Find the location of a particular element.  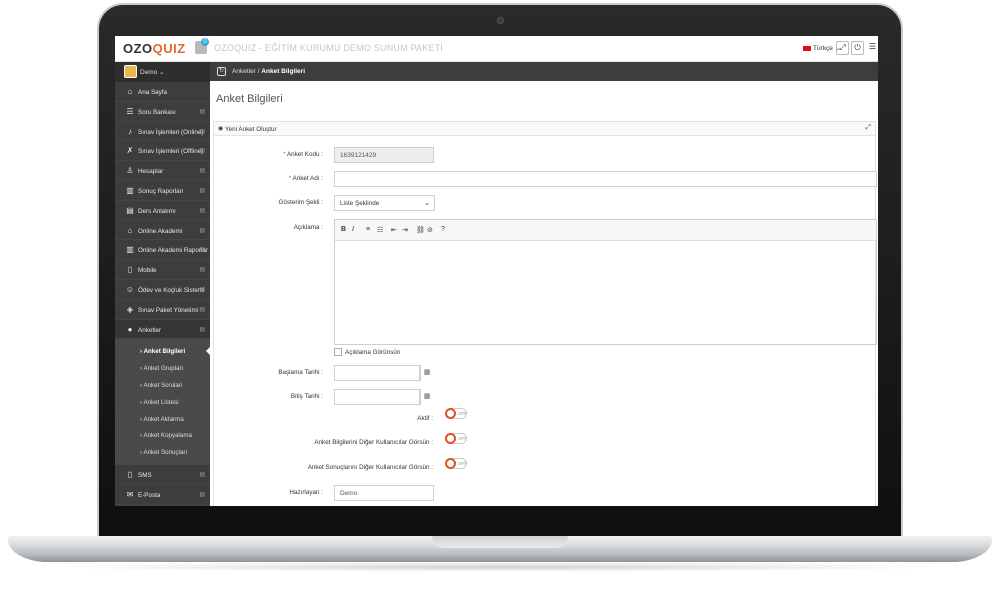

sidebar-item: ▥ Online Akademi Raporlar ▤ is located at coordinates (162, 250).